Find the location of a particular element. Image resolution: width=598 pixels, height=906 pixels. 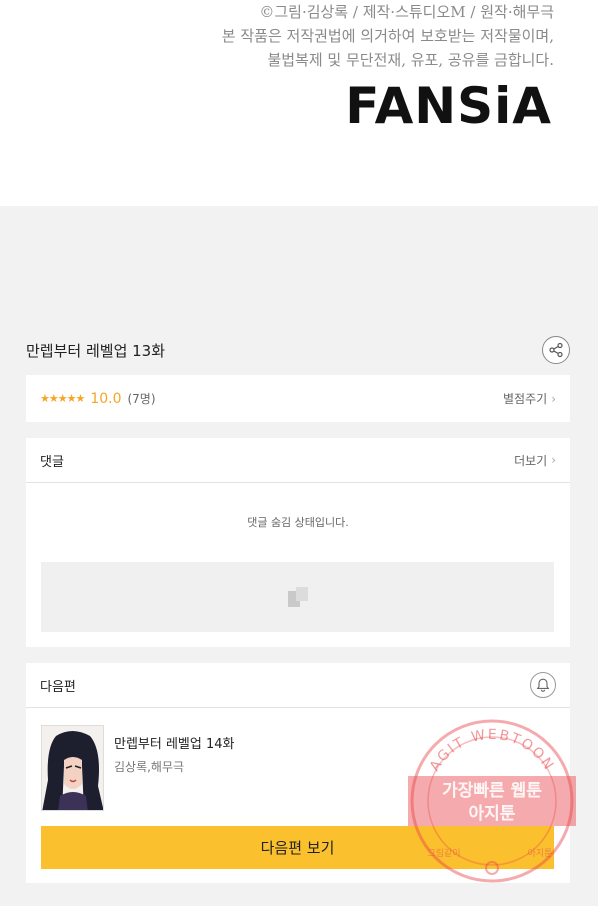

next-episode-header: 다음편 is located at coordinates (298, 685).